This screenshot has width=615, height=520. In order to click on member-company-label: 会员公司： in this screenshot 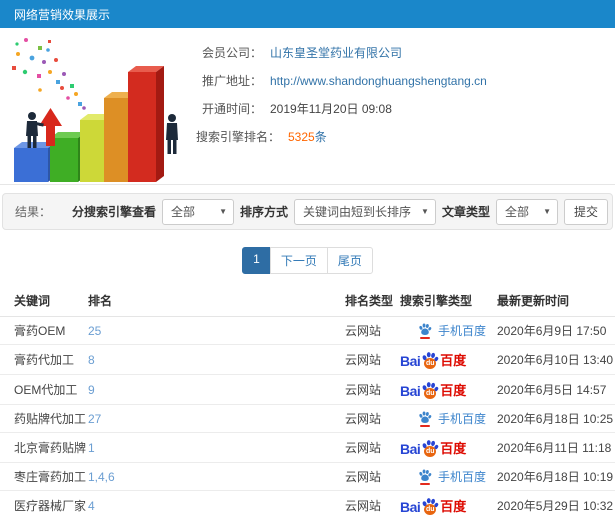, I will do `click(231, 53)`.